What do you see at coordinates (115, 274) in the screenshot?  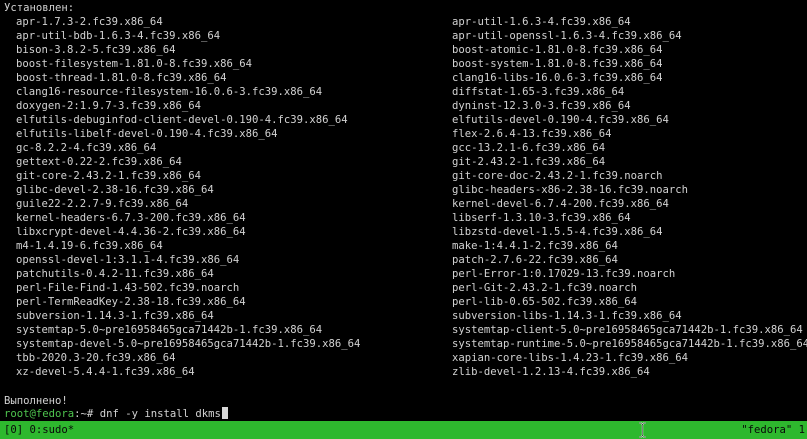 I see `package-entry: patchutils-0.4.2-11.fc39.x86_64` at bounding box center [115, 274].